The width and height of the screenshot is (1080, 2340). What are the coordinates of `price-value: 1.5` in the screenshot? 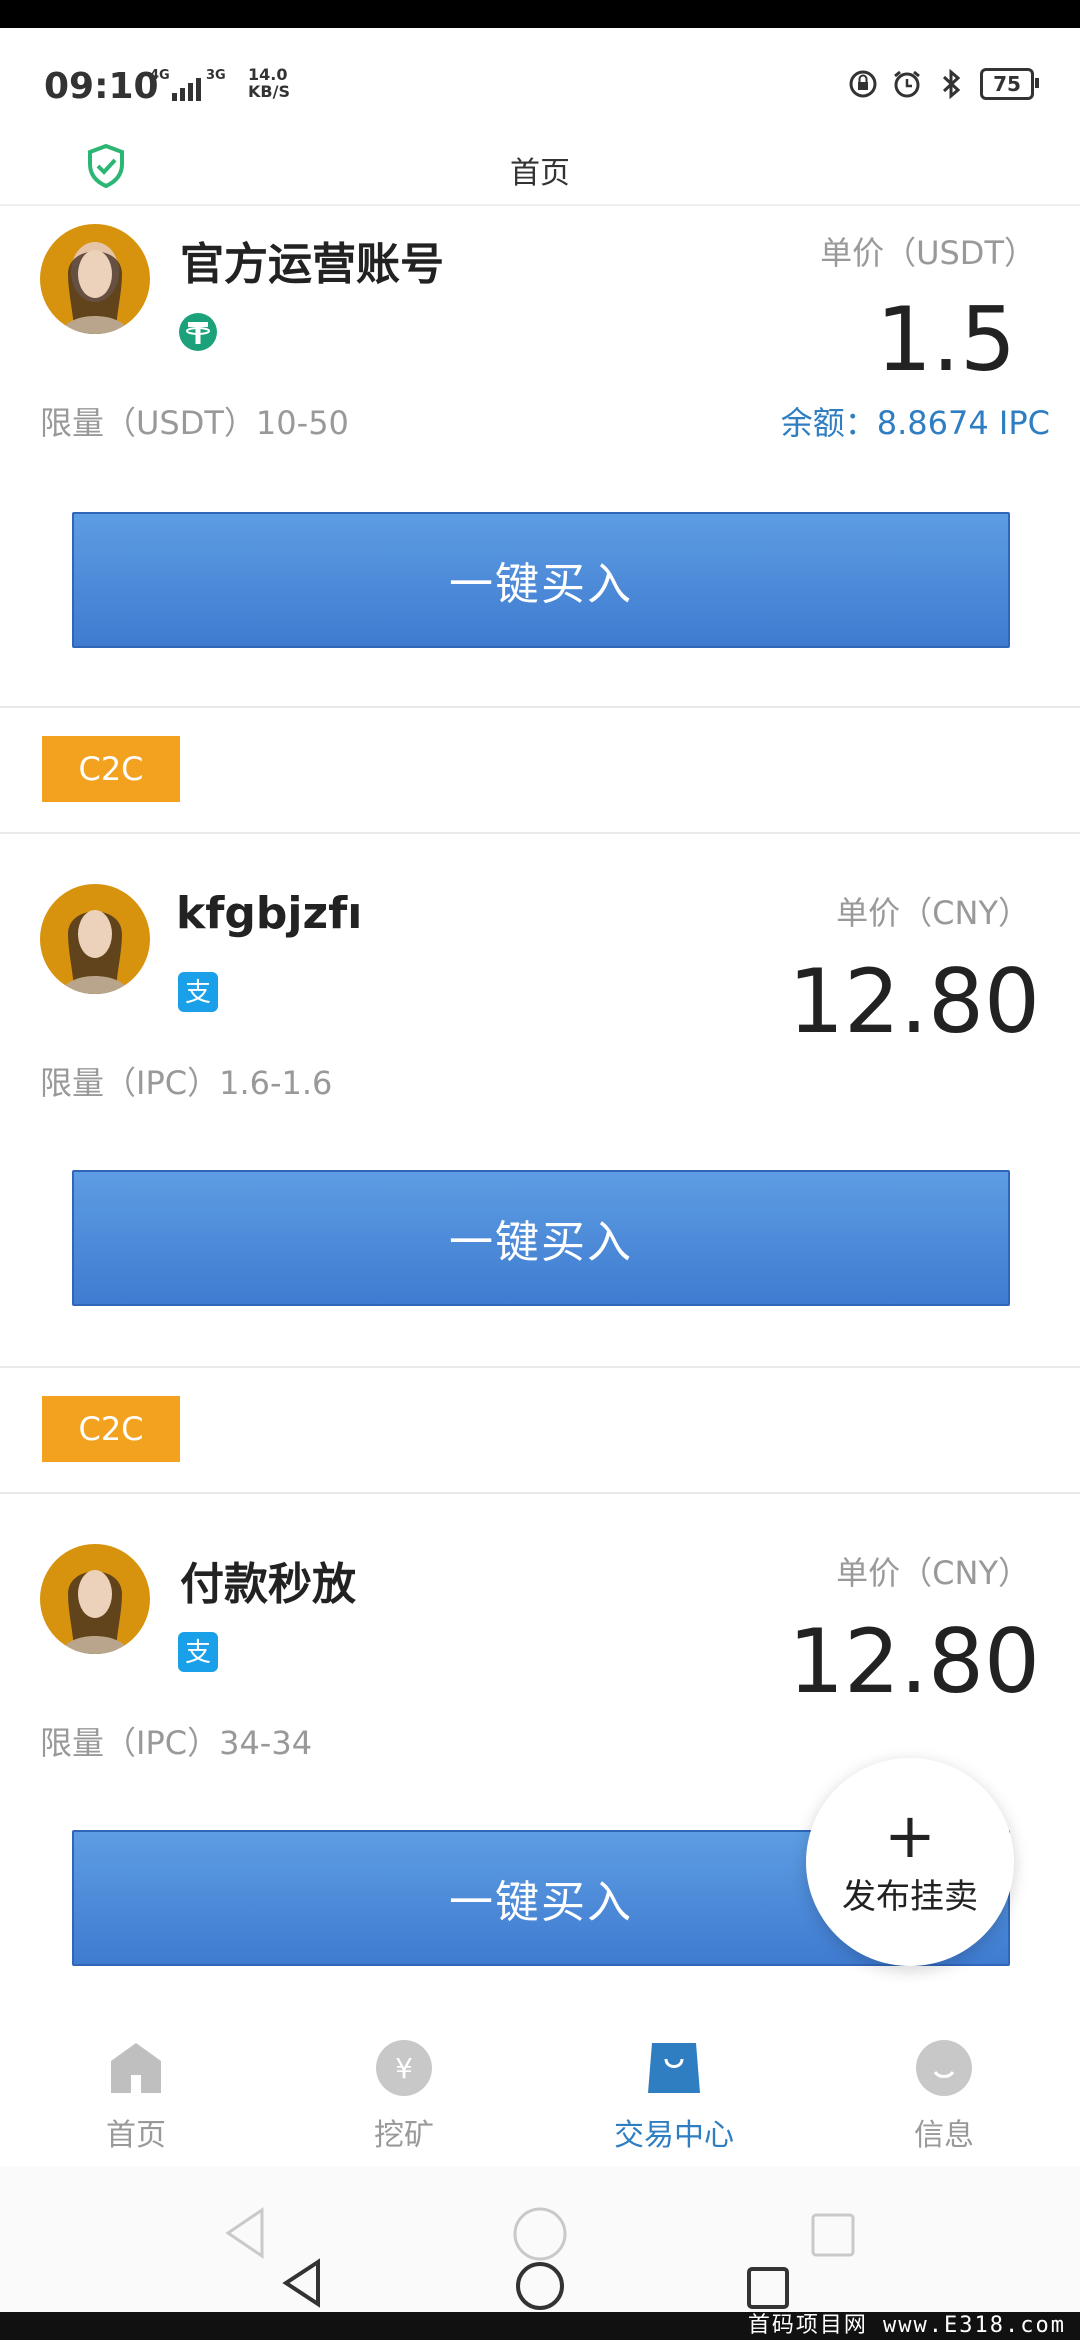 It's located at (946, 339).